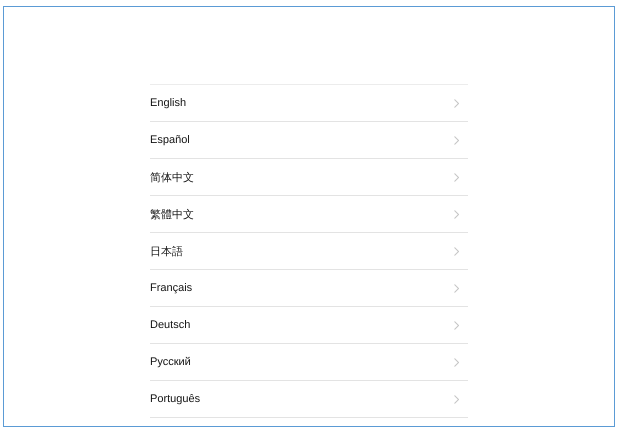  What do you see at coordinates (170, 140) in the screenshot?
I see `language-label: Español` at bounding box center [170, 140].